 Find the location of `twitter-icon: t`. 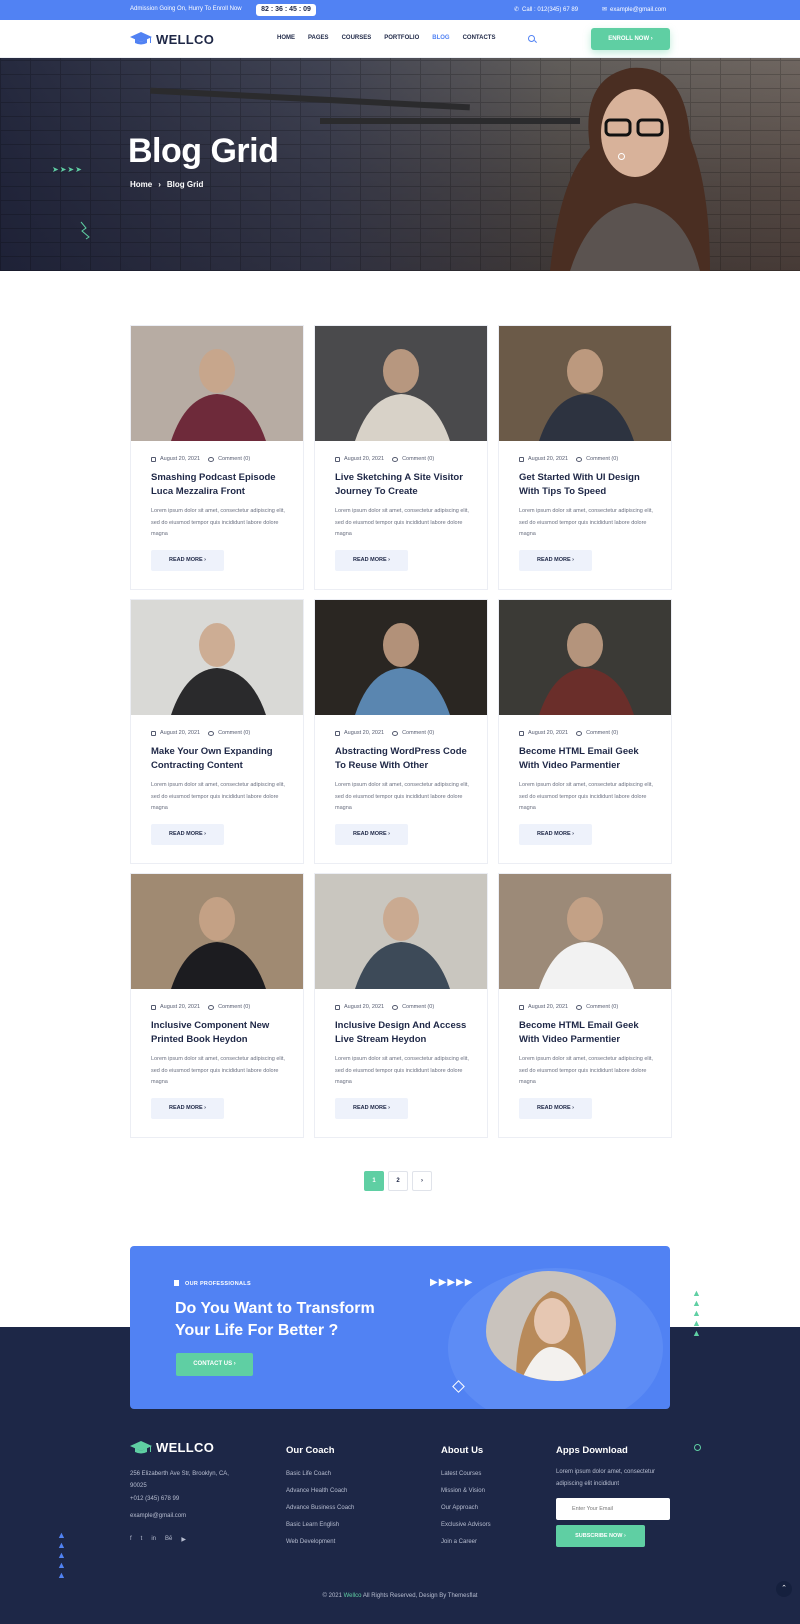

twitter-icon: t is located at coordinates (142, 1539).